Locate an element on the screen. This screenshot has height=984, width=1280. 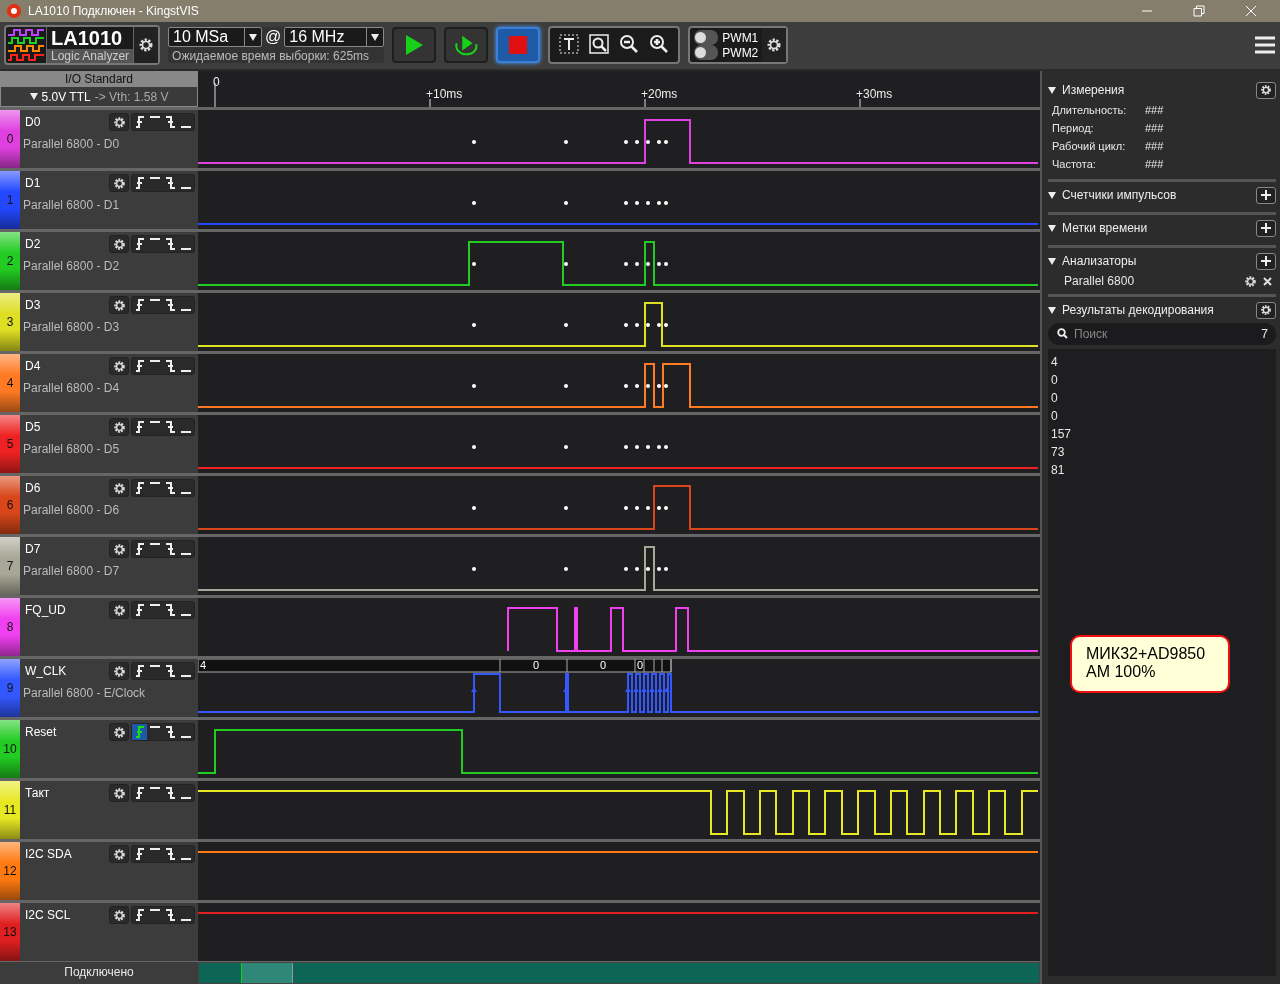
close-icon is located at coordinates (1267, 281).